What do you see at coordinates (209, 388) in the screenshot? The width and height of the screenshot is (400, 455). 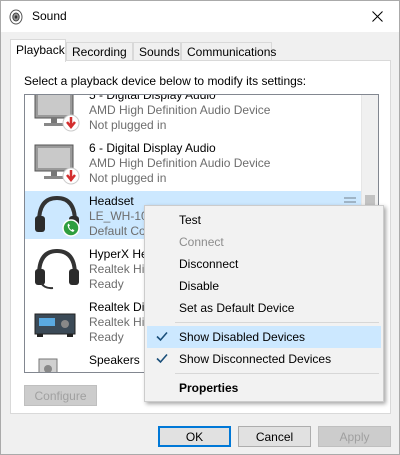 I see `menu-item-label: Properties` at bounding box center [209, 388].